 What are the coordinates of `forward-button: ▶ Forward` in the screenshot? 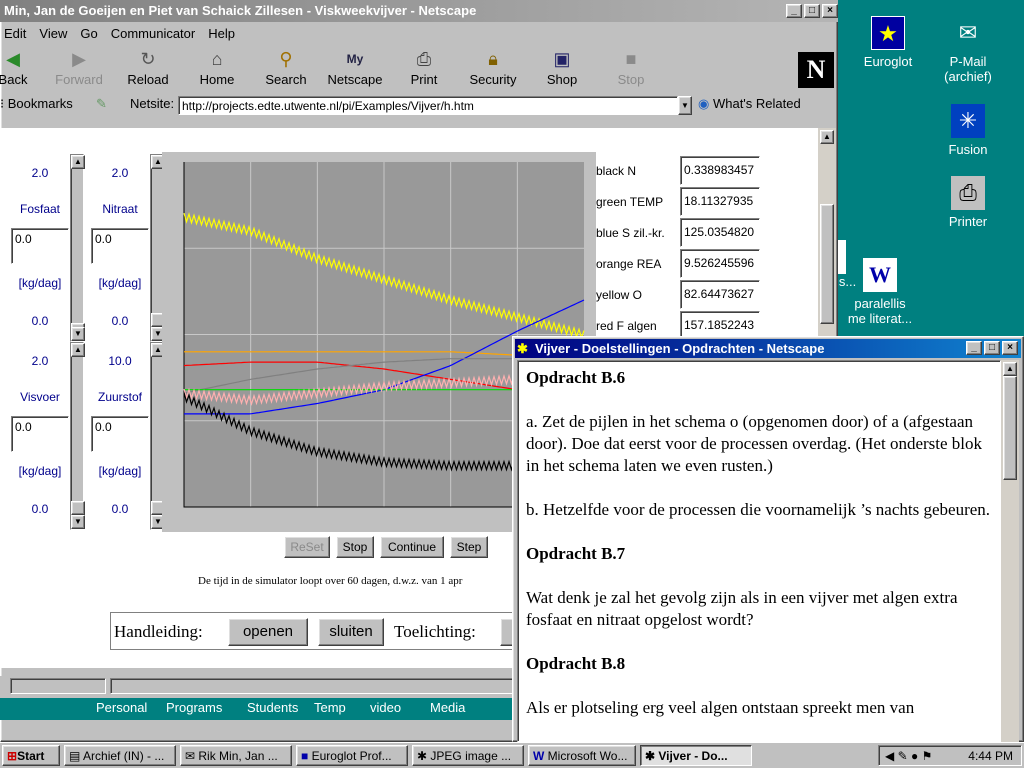 It's located at (79, 69).